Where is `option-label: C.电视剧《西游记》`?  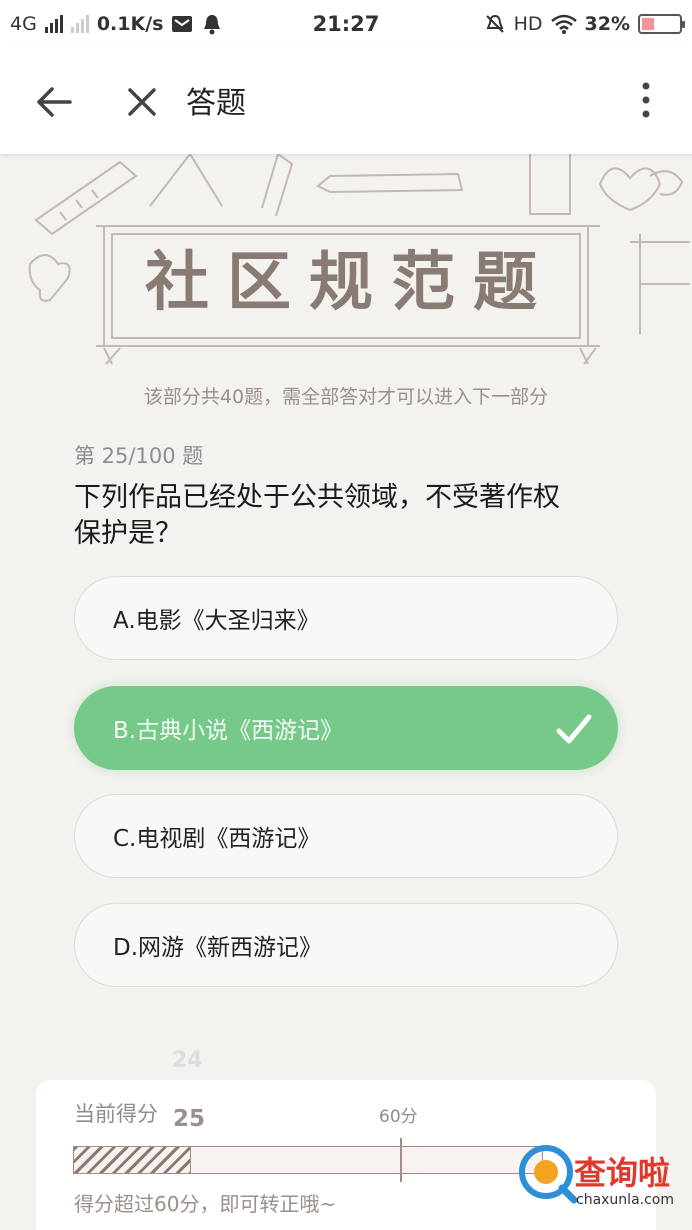 option-label: C.电视剧《西游记》 is located at coordinates (217, 839).